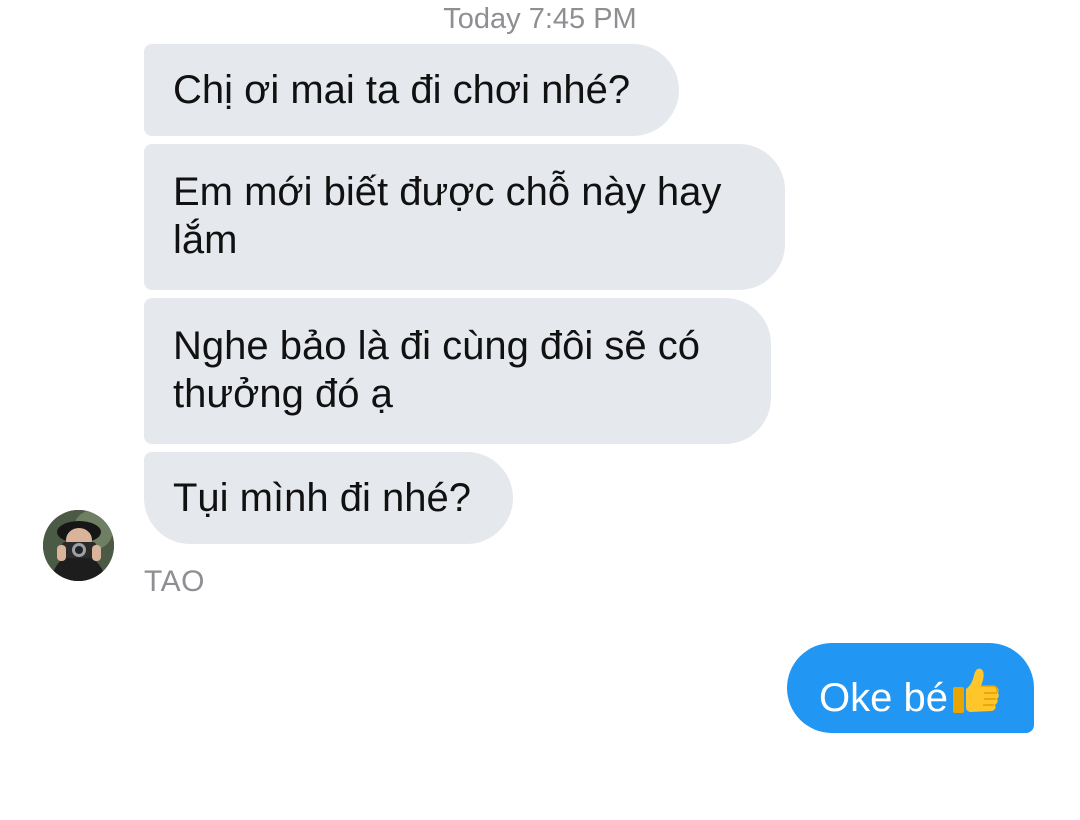  I want to click on outgoing-message-bubble: Oke bé, so click(910, 688).